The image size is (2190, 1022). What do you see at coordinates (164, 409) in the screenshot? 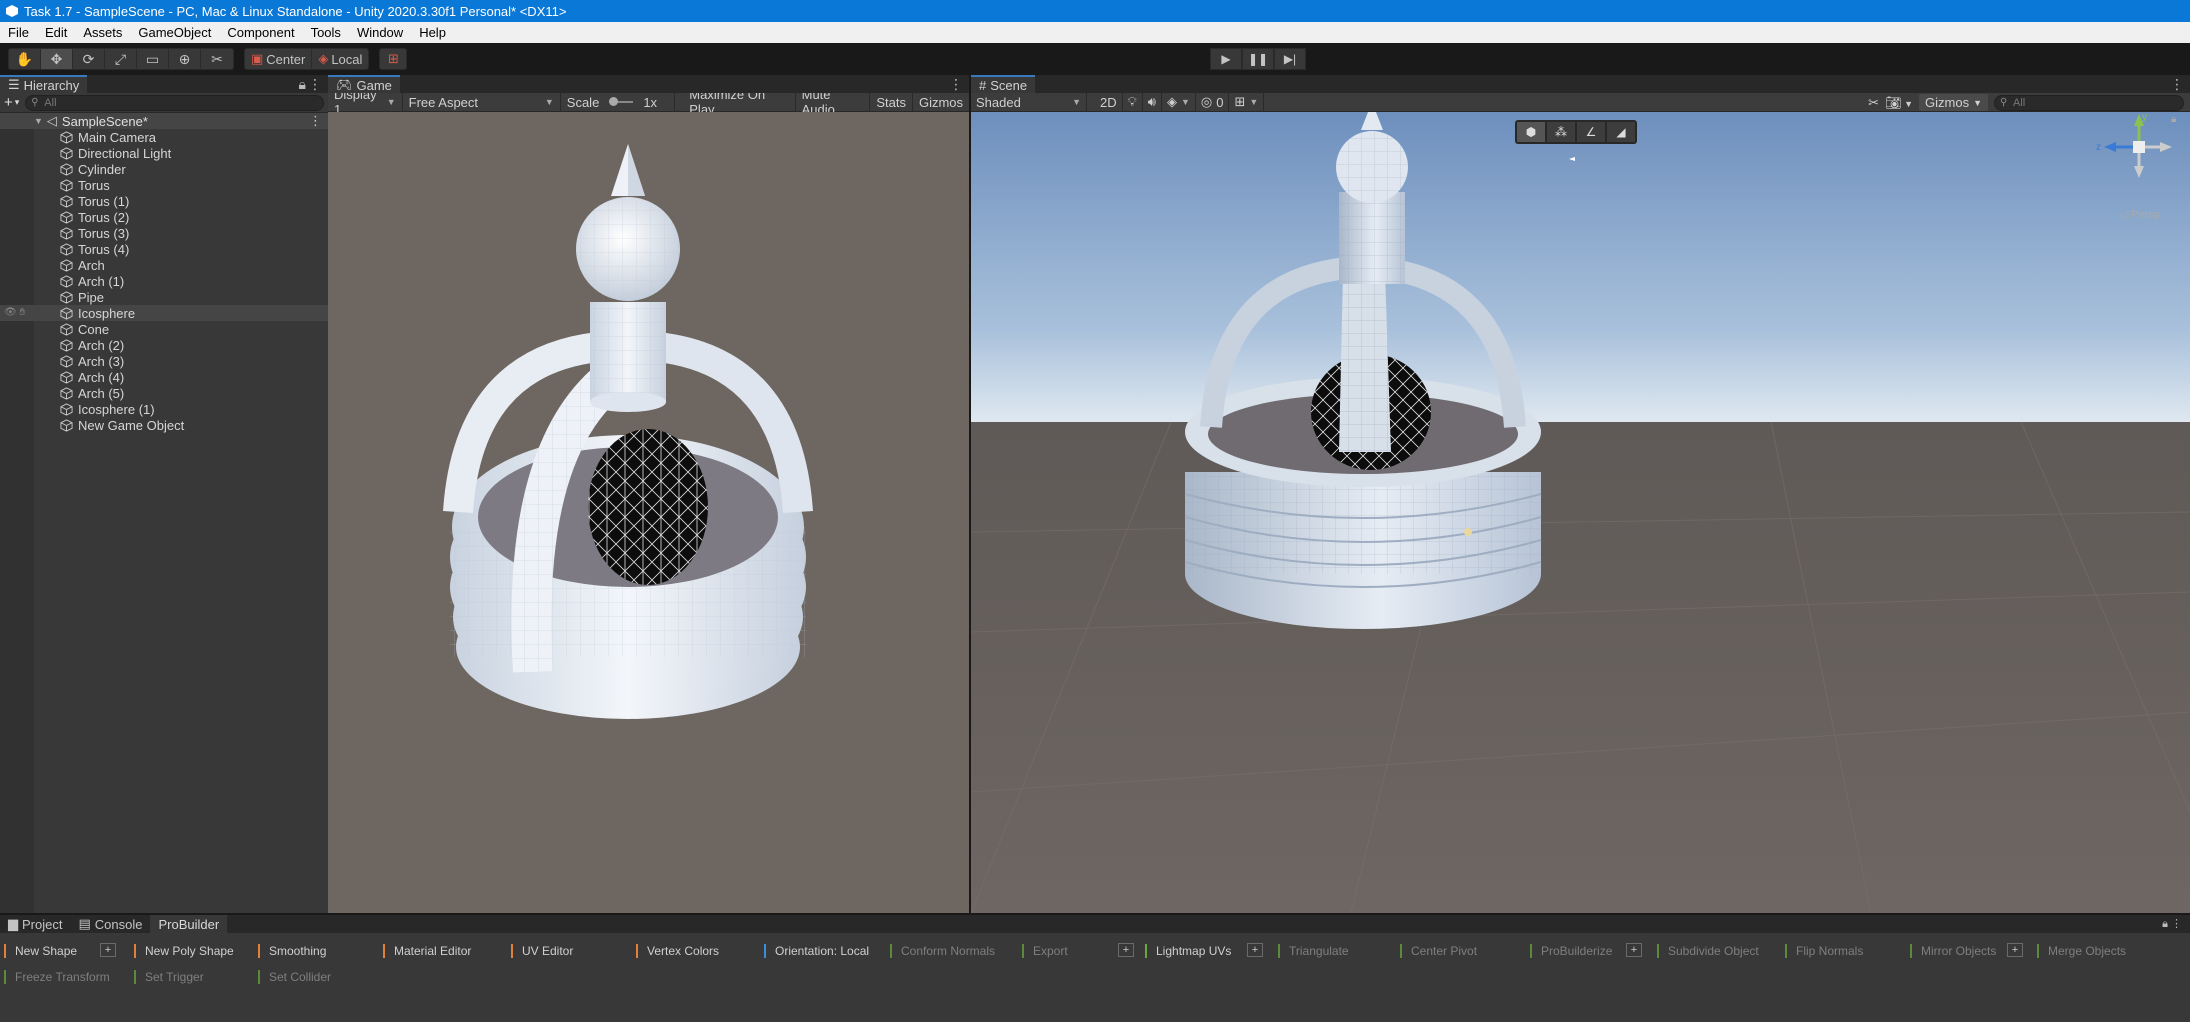
I see `hierarchy-item: Icosphere (1)` at bounding box center [164, 409].